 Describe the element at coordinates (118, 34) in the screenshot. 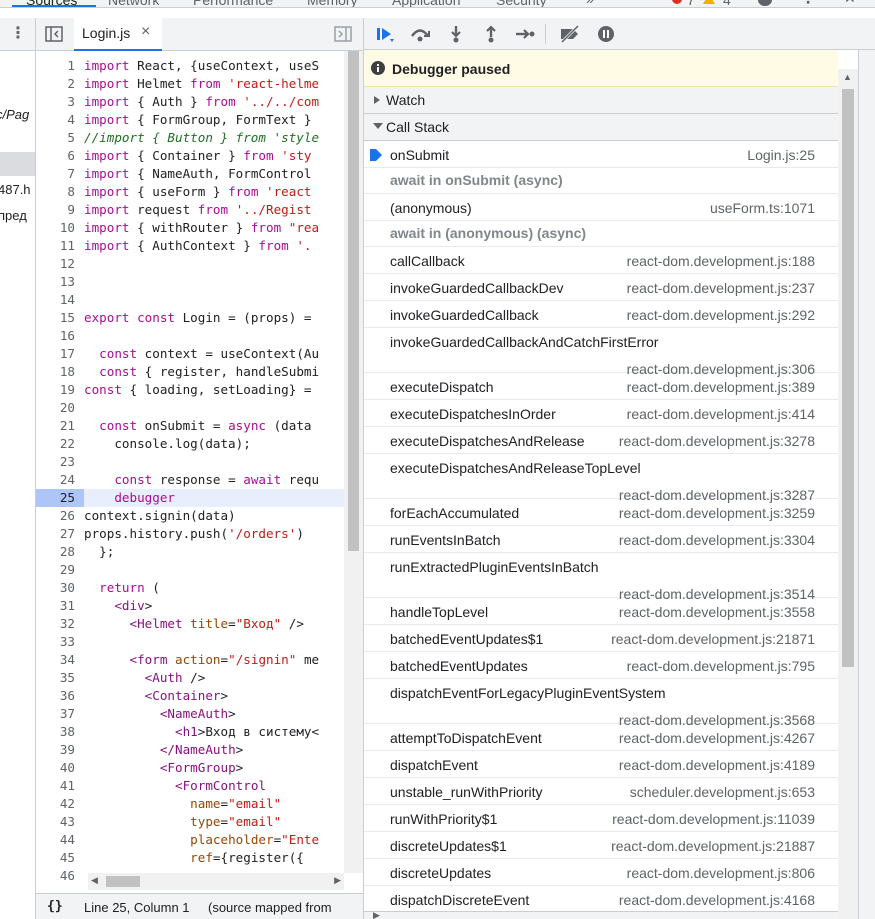

I see `editor-tab-login: Login.js ×` at that location.